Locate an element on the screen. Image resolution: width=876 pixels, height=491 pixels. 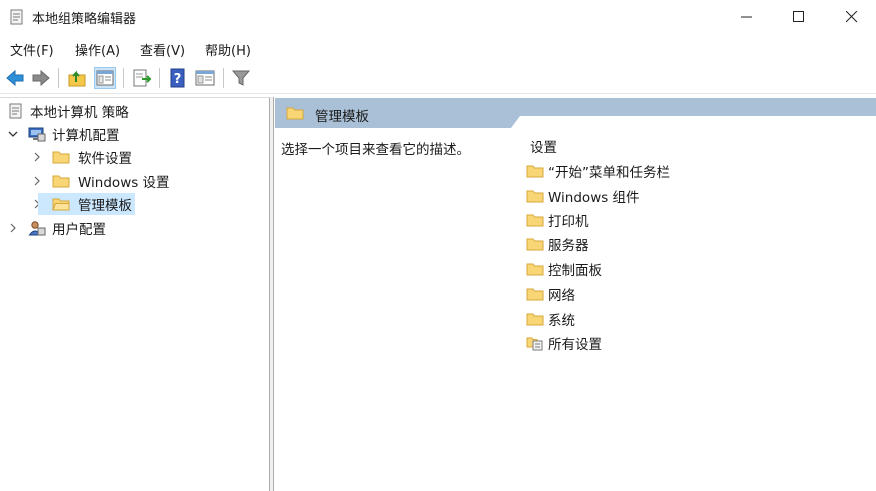
list-item-start-menu-taskbar: “开始”菜单和任务栏 is located at coordinates (598, 171).